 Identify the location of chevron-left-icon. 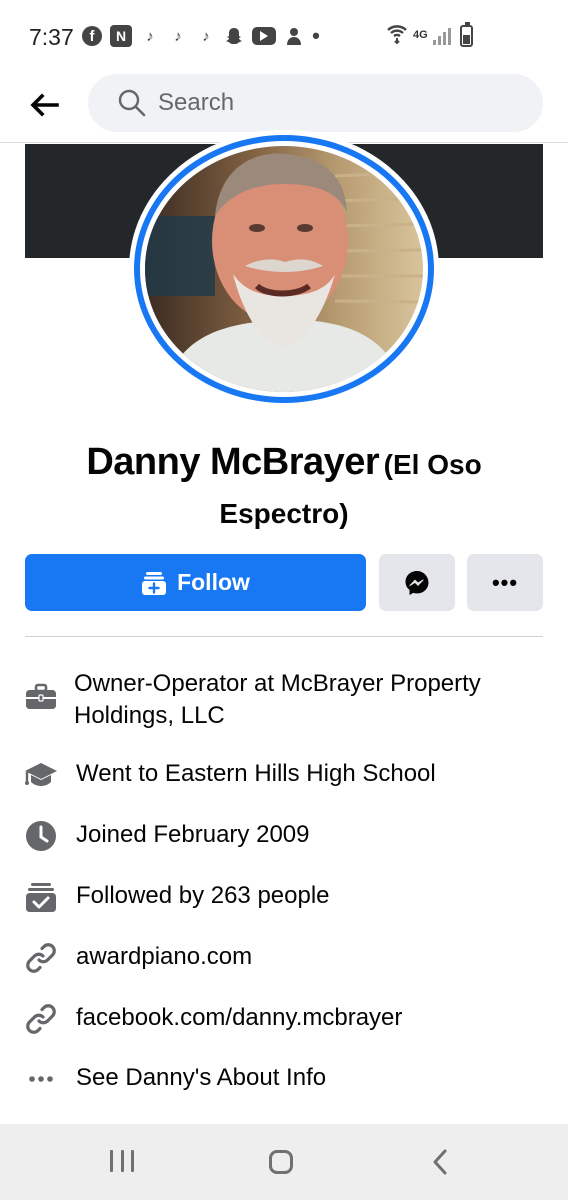
(440, 1162).